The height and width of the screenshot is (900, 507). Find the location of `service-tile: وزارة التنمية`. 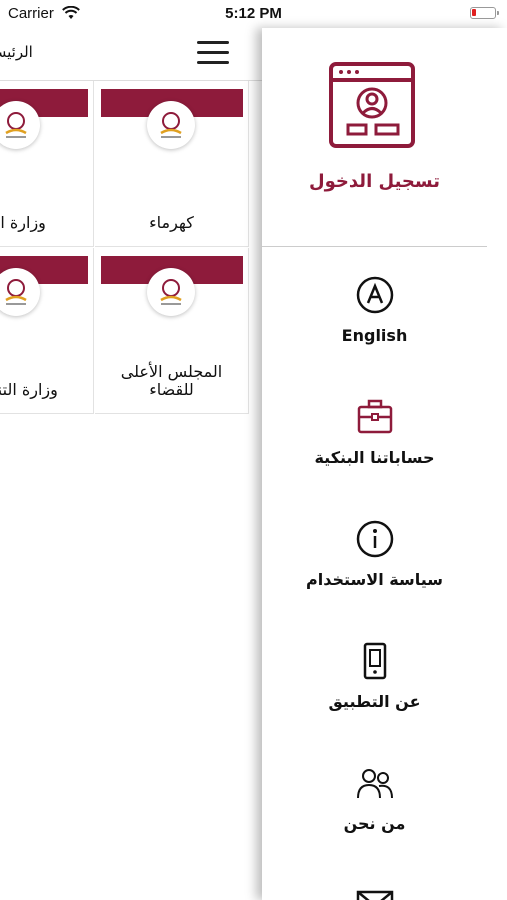

service-tile: وزارة التنمية is located at coordinates (47, 331).